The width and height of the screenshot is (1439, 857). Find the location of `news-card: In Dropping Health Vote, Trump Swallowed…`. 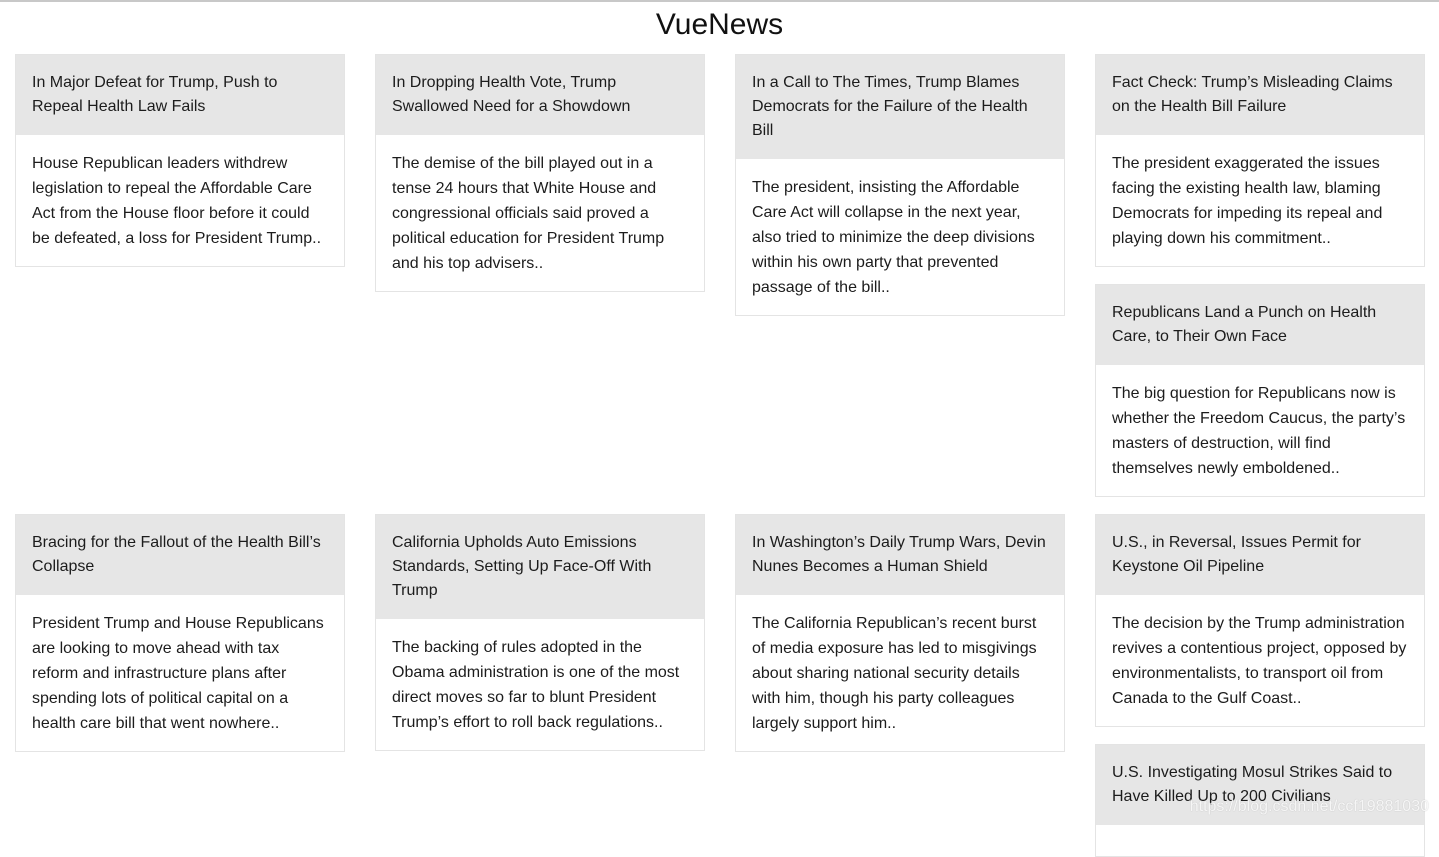

news-card: In Dropping Health Vote, Trump Swallowed… is located at coordinates (540, 173).